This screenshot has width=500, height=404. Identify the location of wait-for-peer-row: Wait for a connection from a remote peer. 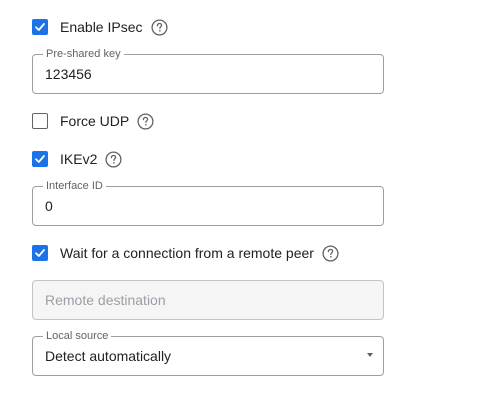
(185, 253).